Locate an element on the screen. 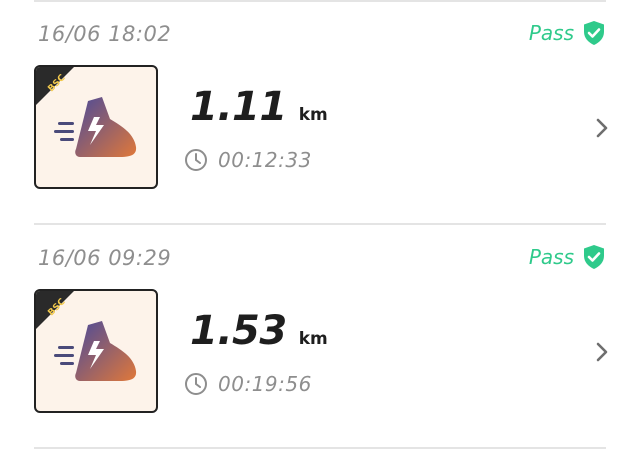  distance: 1.53 km is located at coordinates (259, 331).